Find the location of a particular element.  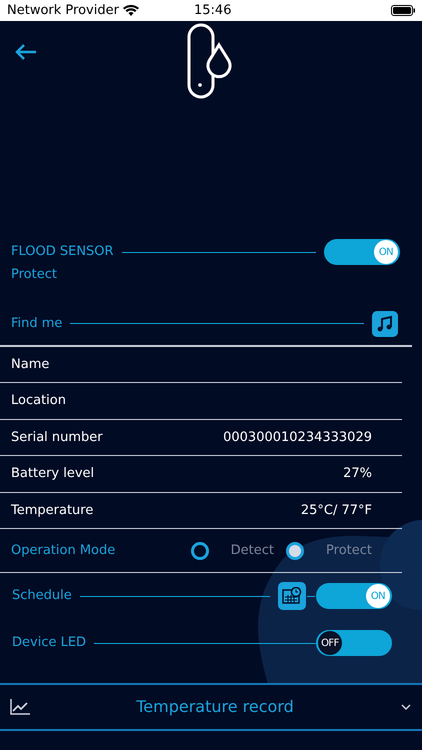

wifi-icon is located at coordinates (130, 10).